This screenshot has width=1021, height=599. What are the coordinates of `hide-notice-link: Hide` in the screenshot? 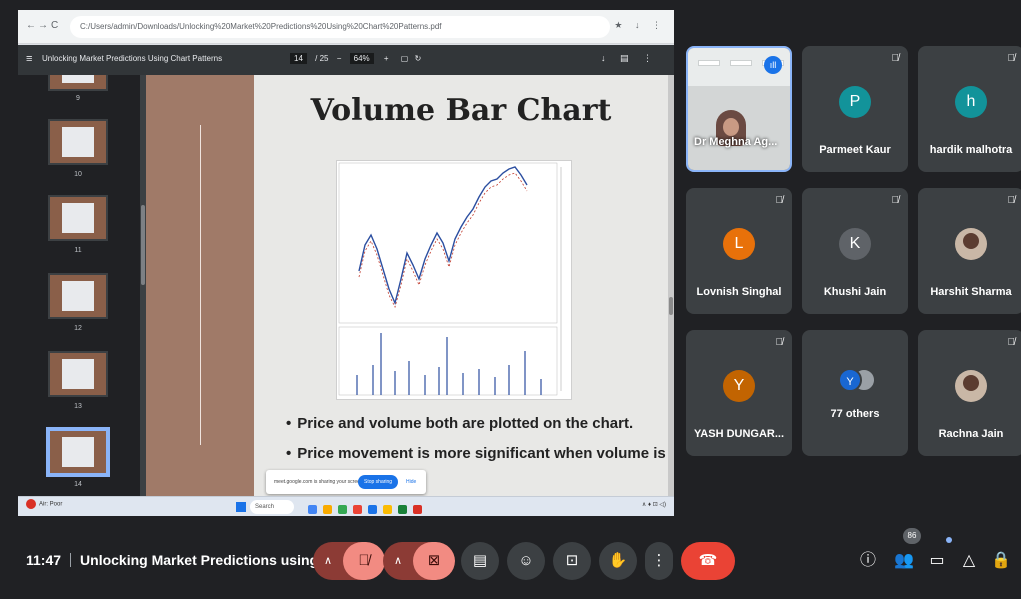 It's located at (411, 482).